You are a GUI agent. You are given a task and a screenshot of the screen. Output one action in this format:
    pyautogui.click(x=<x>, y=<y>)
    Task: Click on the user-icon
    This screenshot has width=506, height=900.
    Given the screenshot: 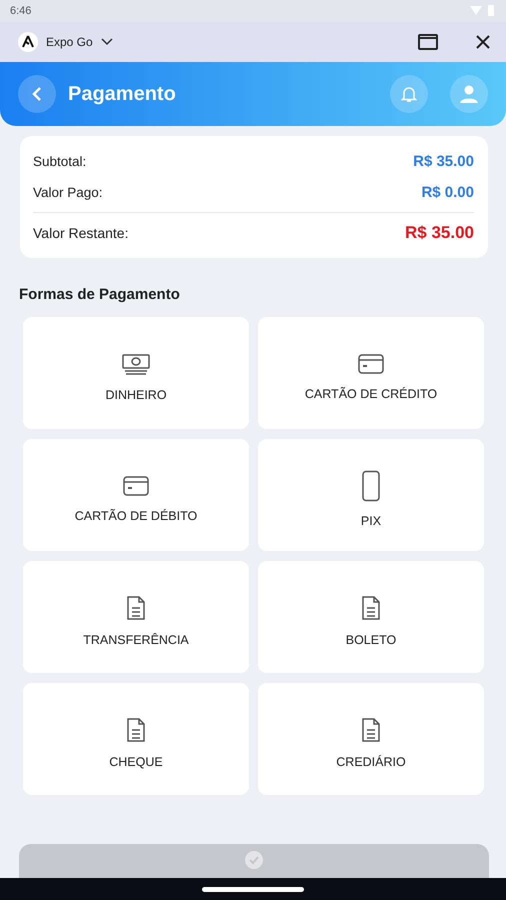 What is the action you would take?
    pyautogui.click(x=469, y=94)
    